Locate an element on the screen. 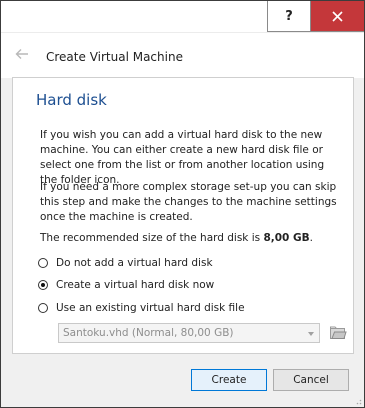 The height and width of the screenshot is (408, 365). option-existing-disk-label: Use an existing virtual hard disk file is located at coordinates (150, 308).